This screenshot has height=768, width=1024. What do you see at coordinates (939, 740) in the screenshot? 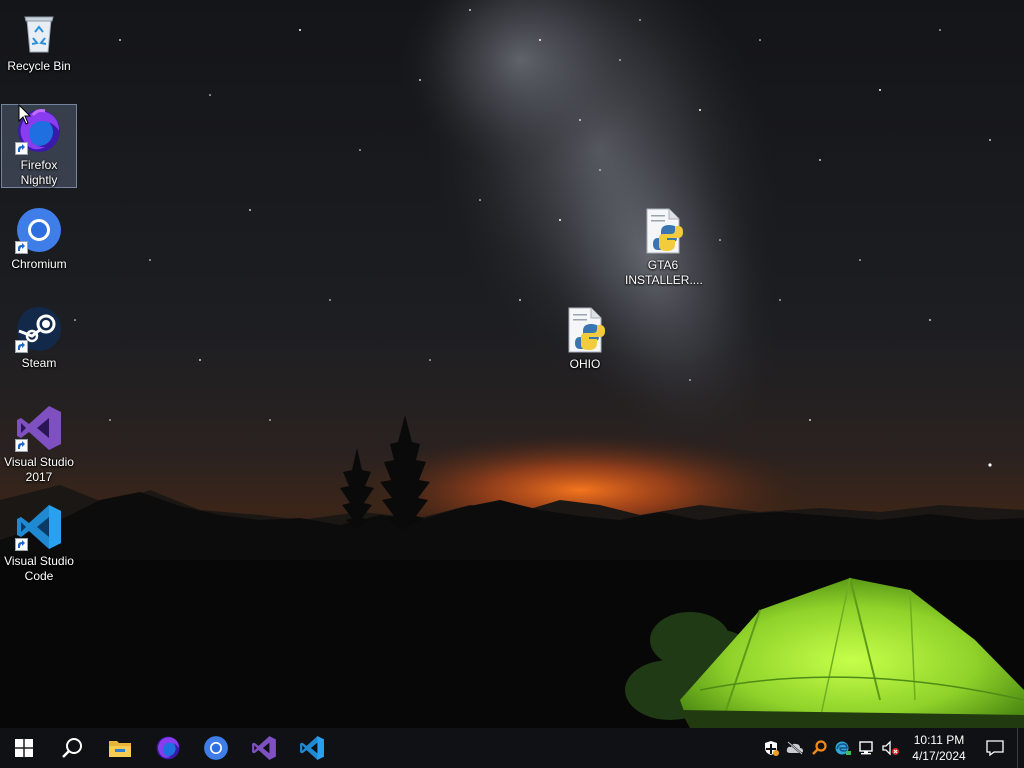
I see `clock-time: 10:11 PM` at bounding box center [939, 740].